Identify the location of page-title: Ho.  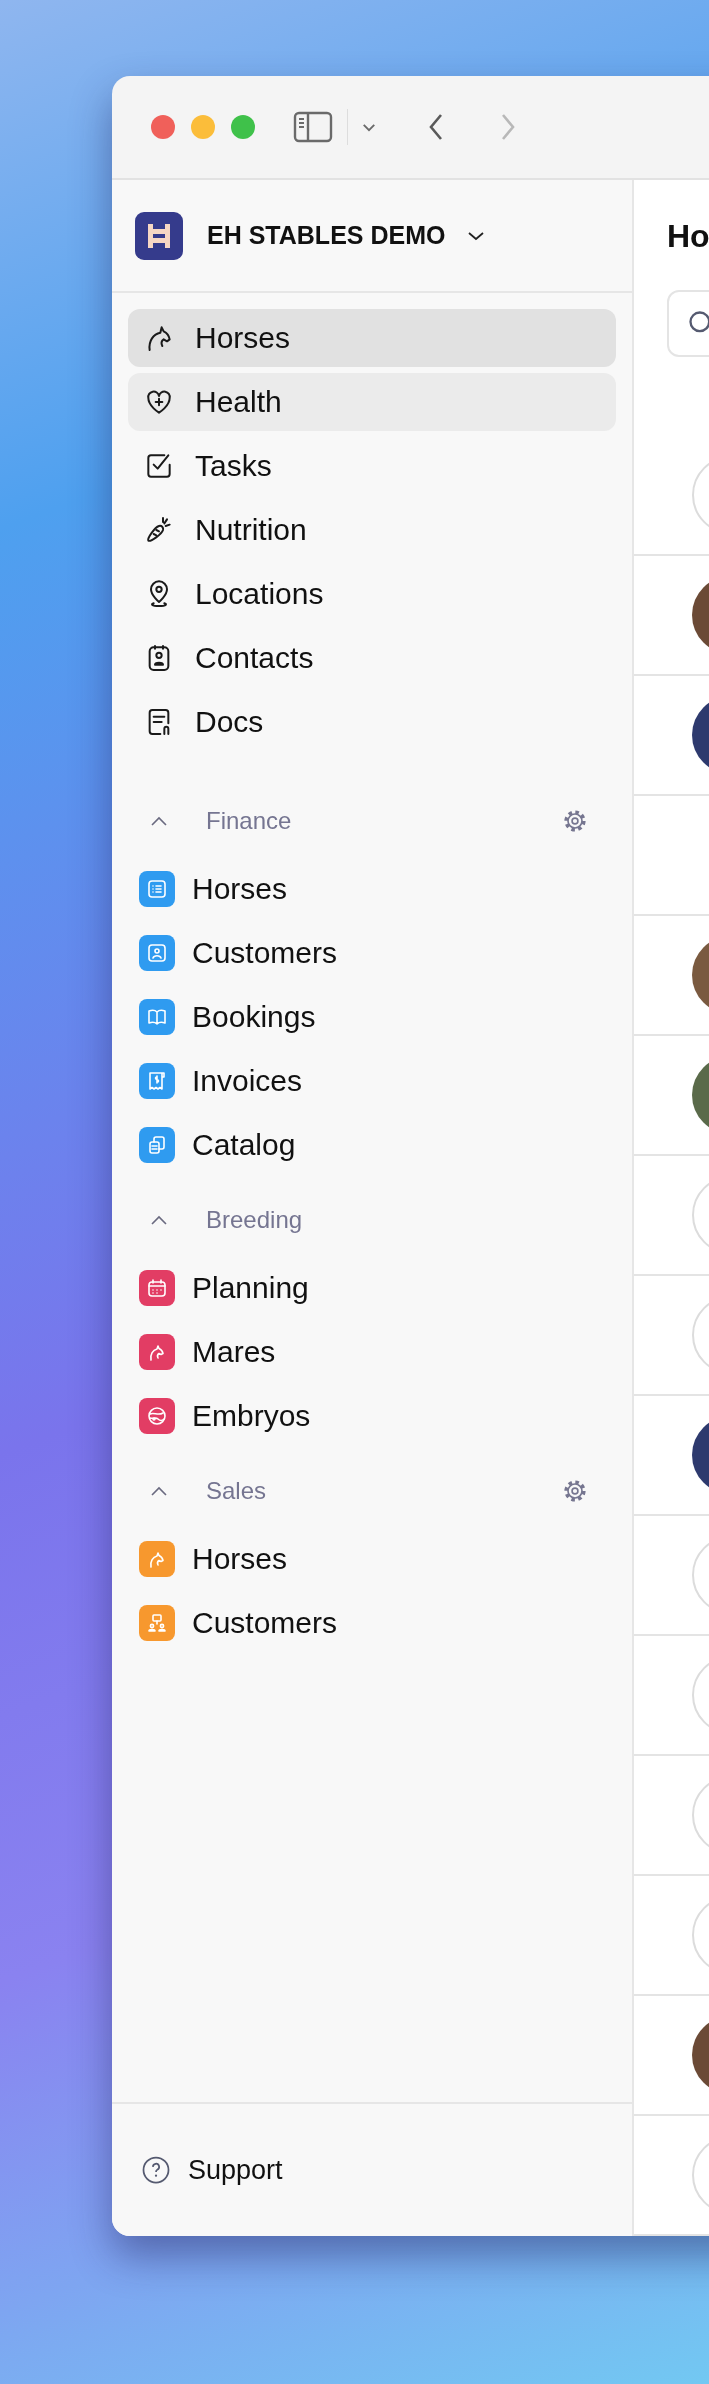
(688, 237).